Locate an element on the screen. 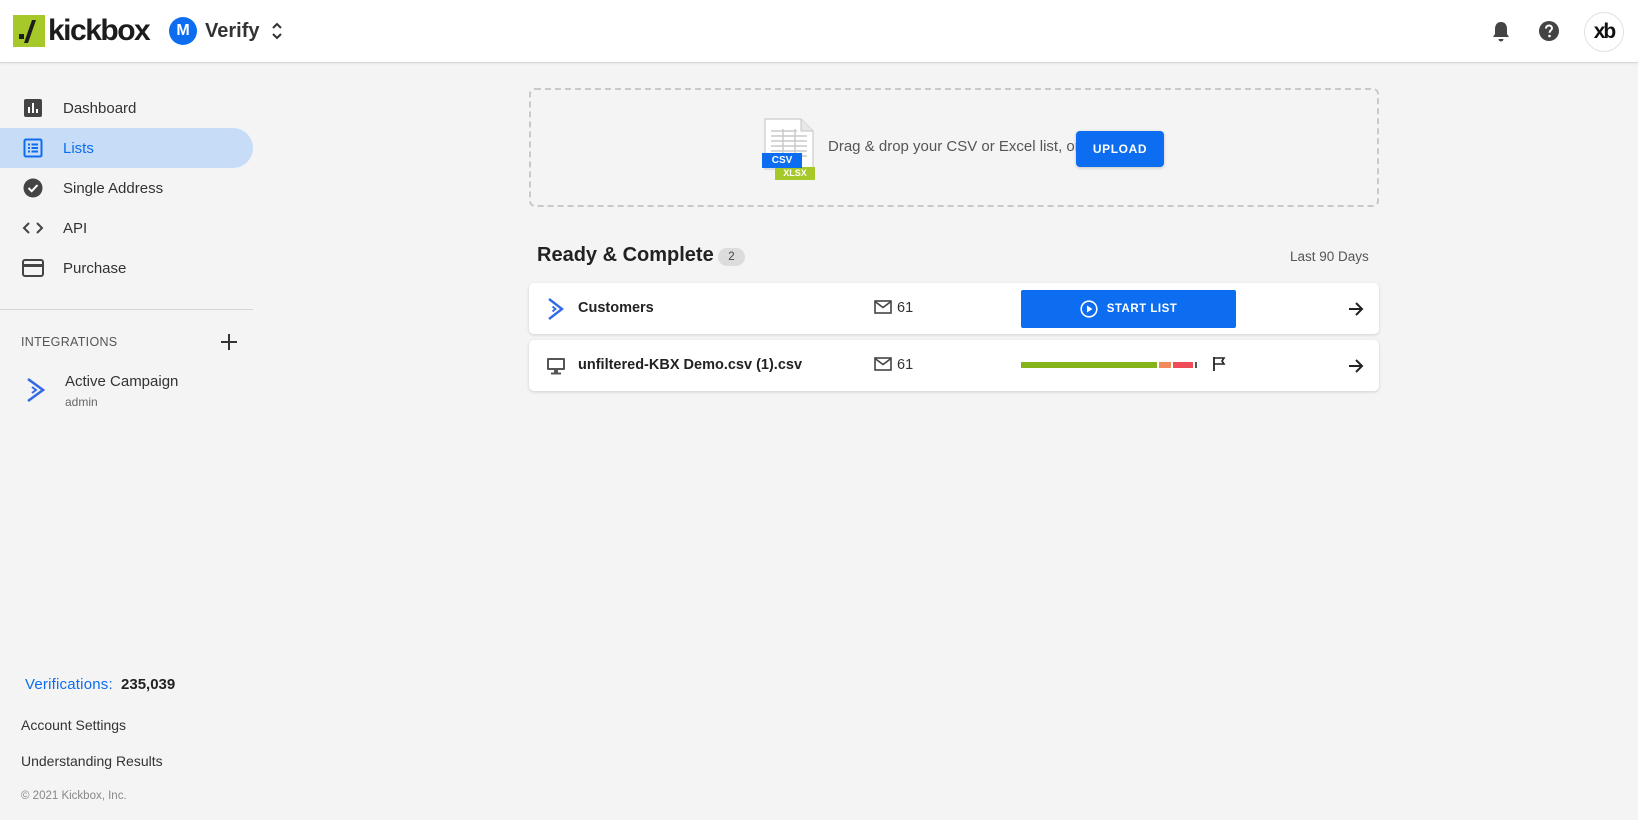 The width and height of the screenshot is (1638, 820). integration-active-campaign: Active Campaign admin is located at coordinates (126, 388).